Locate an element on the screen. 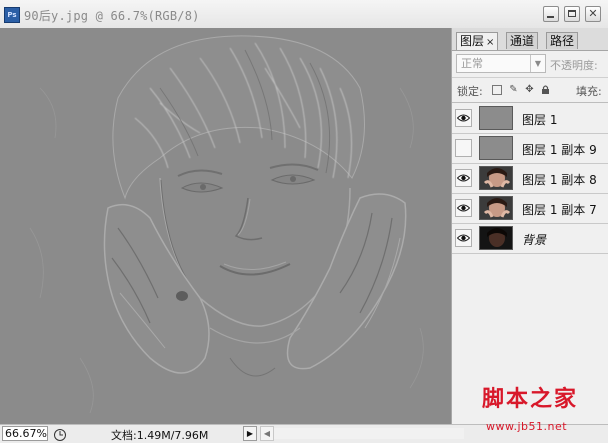 This screenshot has width=608, height=443. document-title-bar: Ps 90后y.jpg @ 66.7%(RGB/8) ✕ is located at coordinates (304, 14).